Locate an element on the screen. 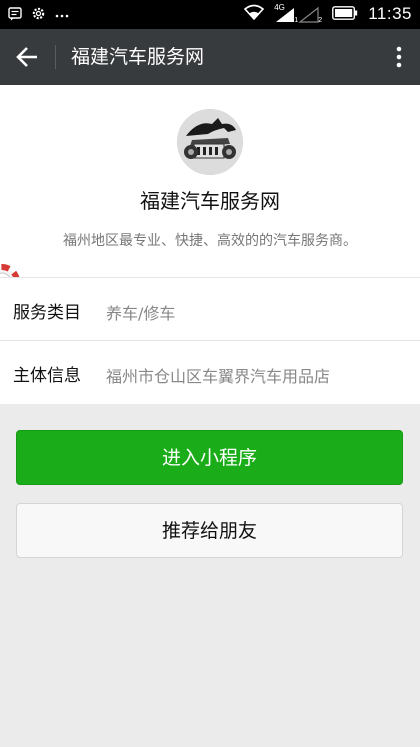  battery-icon is located at coordinates (345, 14).